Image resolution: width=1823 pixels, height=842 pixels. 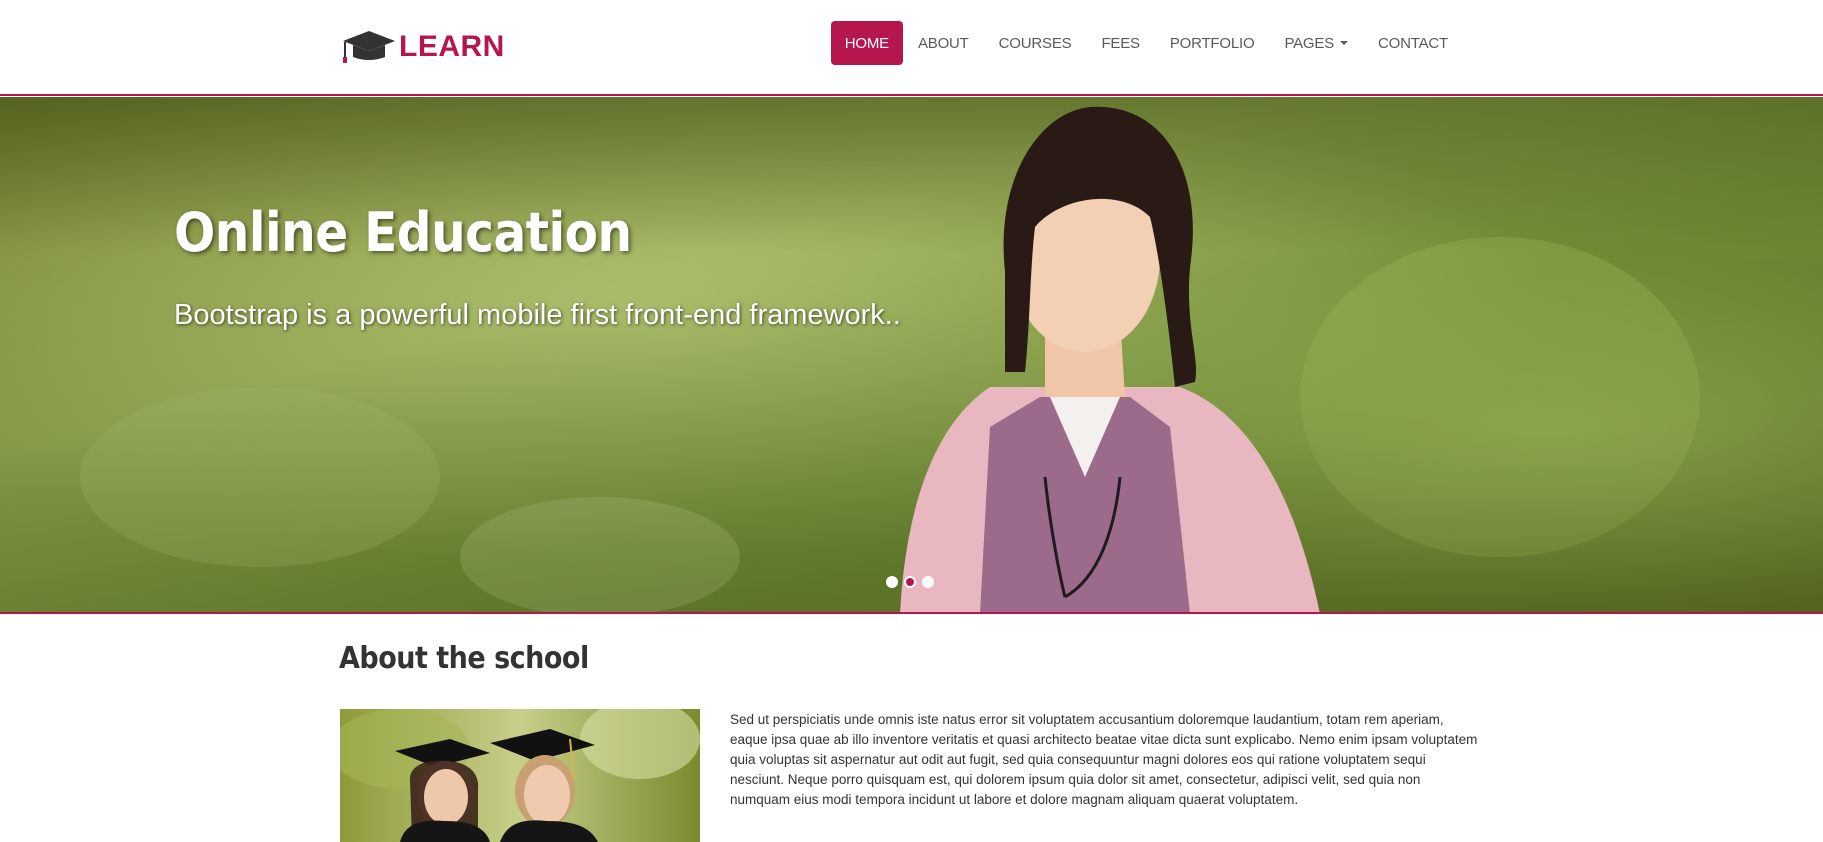 I want to click on logo: LEARN, so click(x=422, y=47).